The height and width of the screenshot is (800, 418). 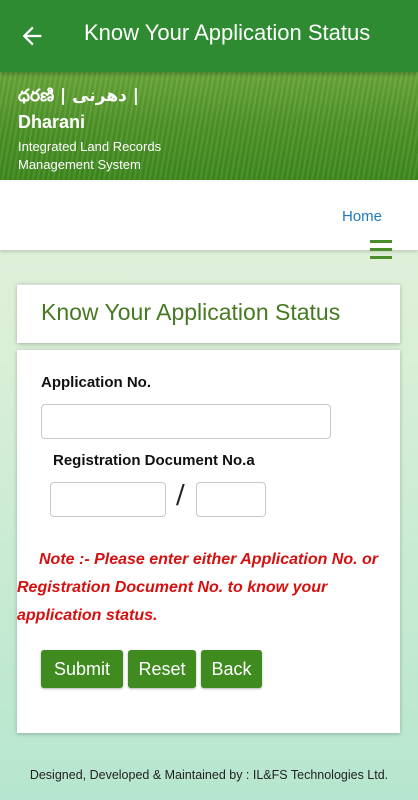 What do you see at coordinates (231, 669) in the screenshot?
I see `back-button: Back` at bounding box center [231, 669].